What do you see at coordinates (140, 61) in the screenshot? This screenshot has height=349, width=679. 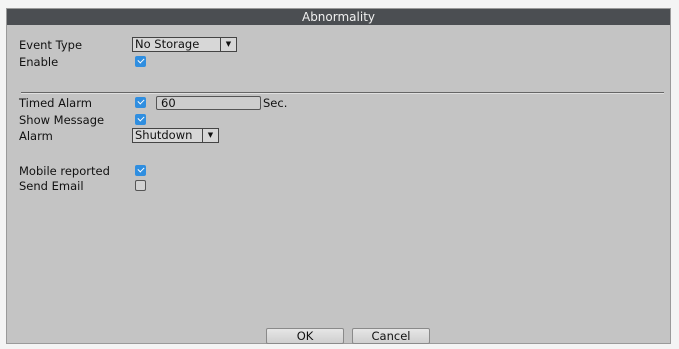 I see `enable-checkbox` at bounding box center [140, 61].